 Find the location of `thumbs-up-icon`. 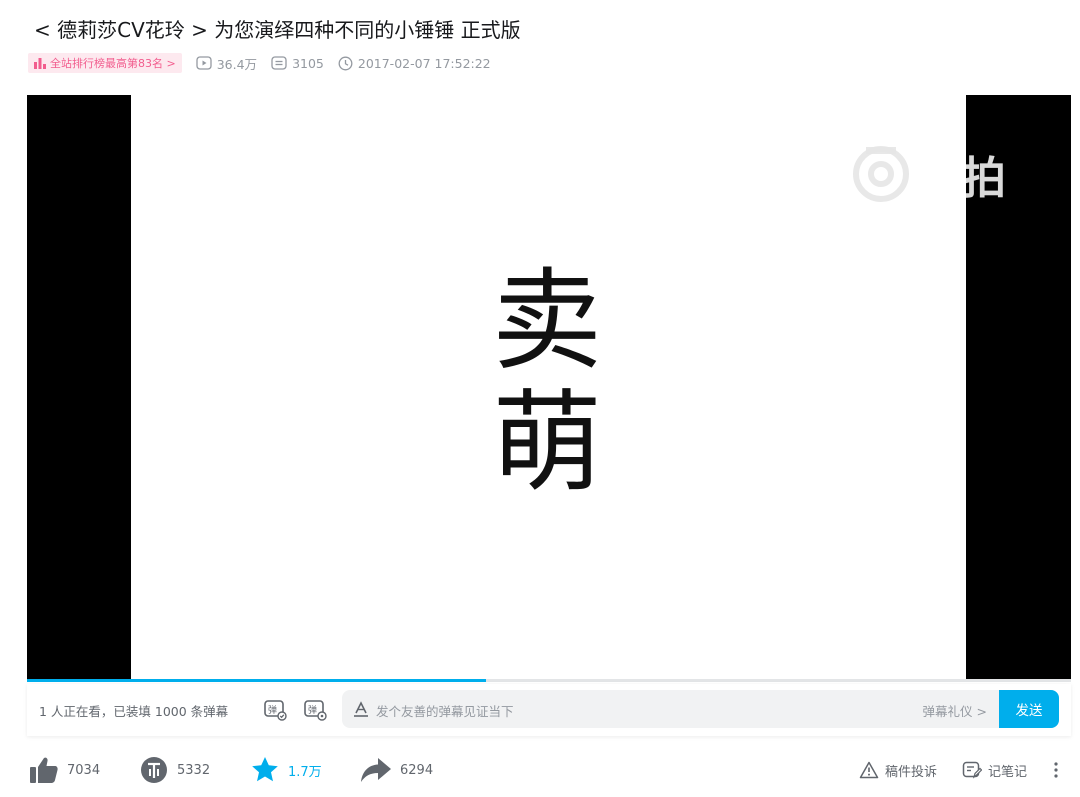

thumbs-up-icon is located at coordinates (44, 770).